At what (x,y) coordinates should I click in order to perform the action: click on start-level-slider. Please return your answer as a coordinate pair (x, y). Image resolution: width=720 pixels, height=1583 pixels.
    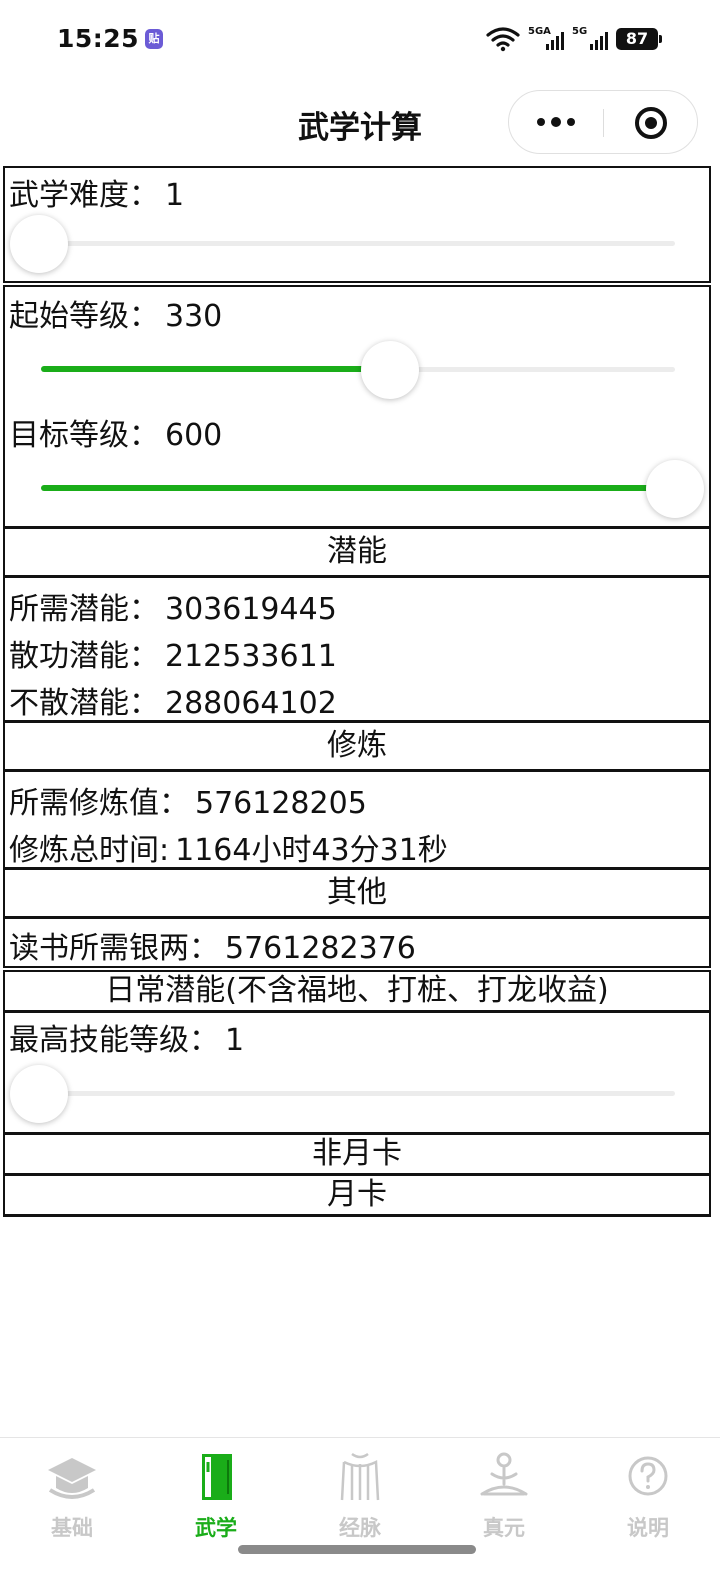
    Looking at the image, I should click on (358, 370).